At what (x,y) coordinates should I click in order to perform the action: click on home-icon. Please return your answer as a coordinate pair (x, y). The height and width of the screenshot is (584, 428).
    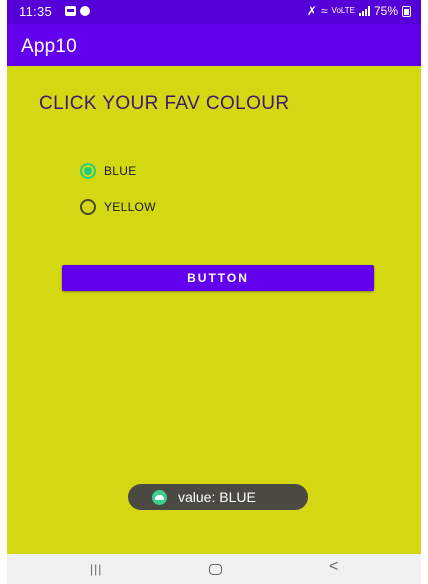
    Looking at the image, I should click on (215, 569).